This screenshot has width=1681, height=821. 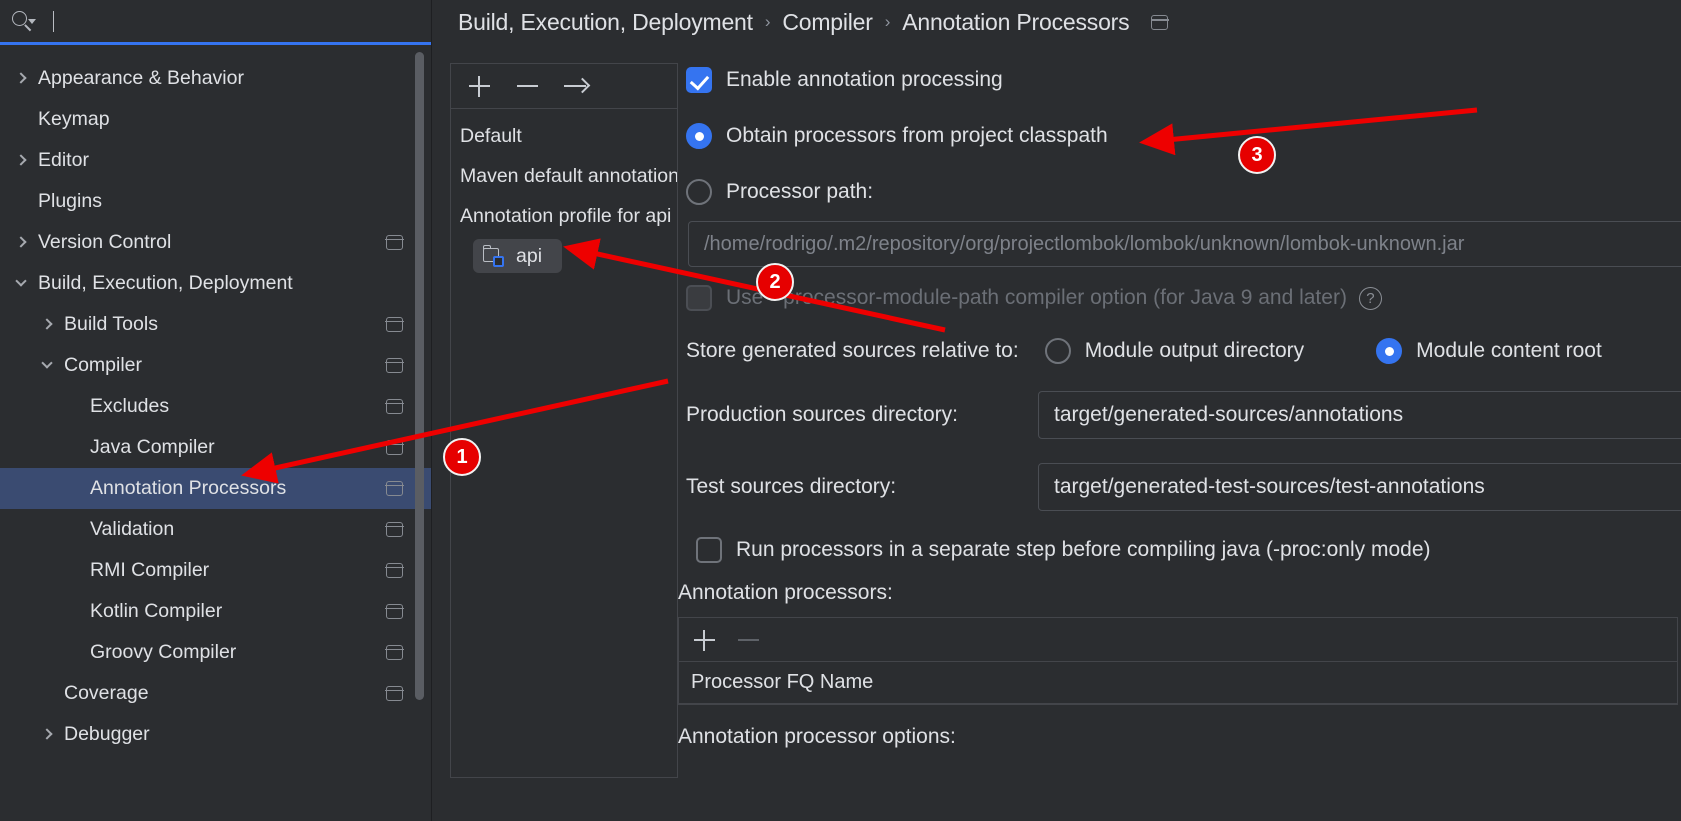 What do you see at coordinates (215, 22) in the screenshot?
I see `settings-search-field` at bounding box center [215, 22].